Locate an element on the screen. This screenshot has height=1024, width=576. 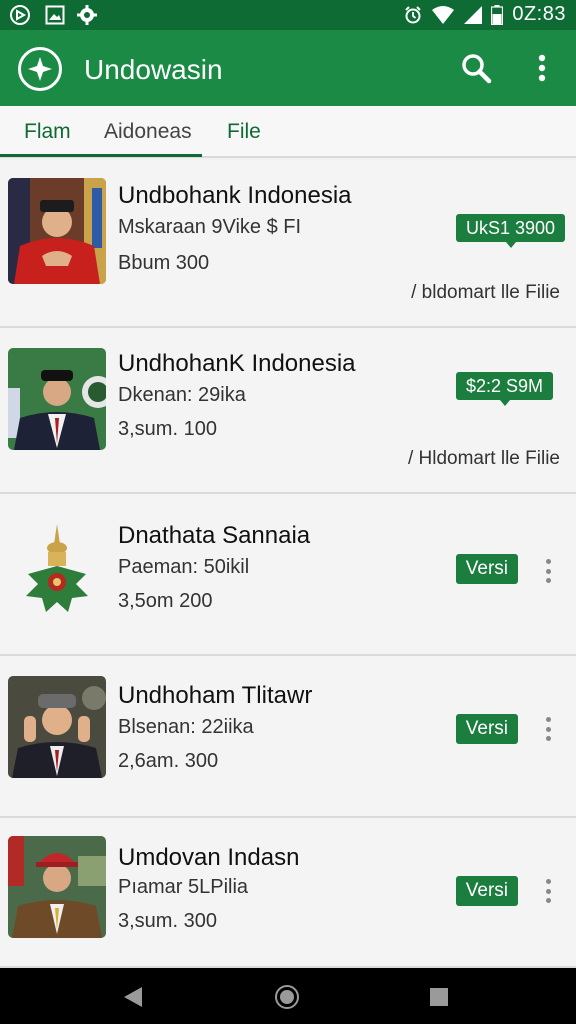
item-title: Undbohank Indonesia is located at coordinates (235, 195).